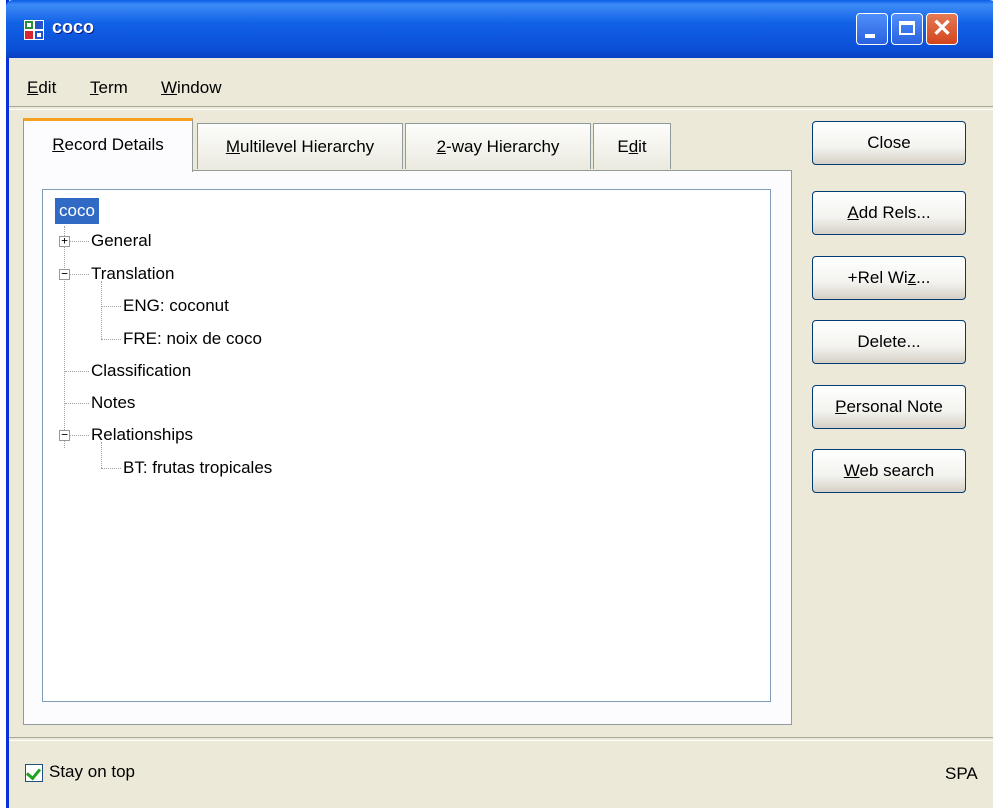 The width and height of the screenshot is (993, 808). I want to click on grid-app-icon, so click(34, 30).